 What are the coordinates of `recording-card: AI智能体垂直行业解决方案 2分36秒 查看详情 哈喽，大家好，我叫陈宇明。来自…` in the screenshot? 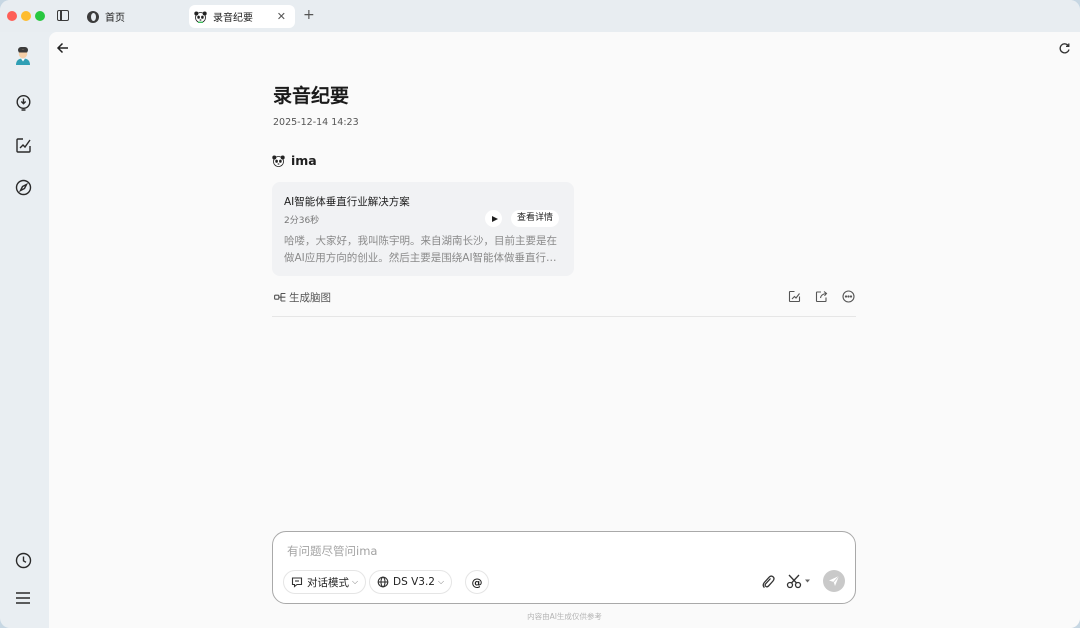 It's located at (423, 229).